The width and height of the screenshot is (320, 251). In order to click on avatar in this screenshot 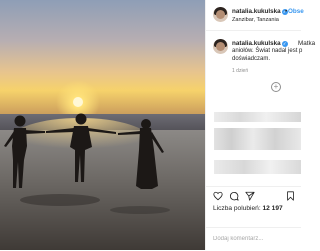, I will do `click(220, 14)`.